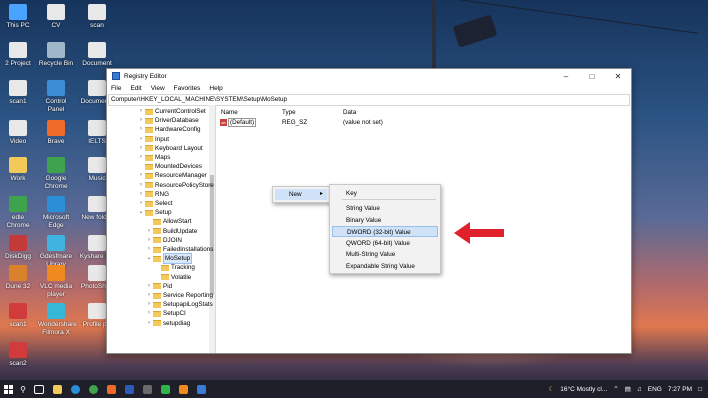  I want to click on menu-view: View, so click(158, 88).